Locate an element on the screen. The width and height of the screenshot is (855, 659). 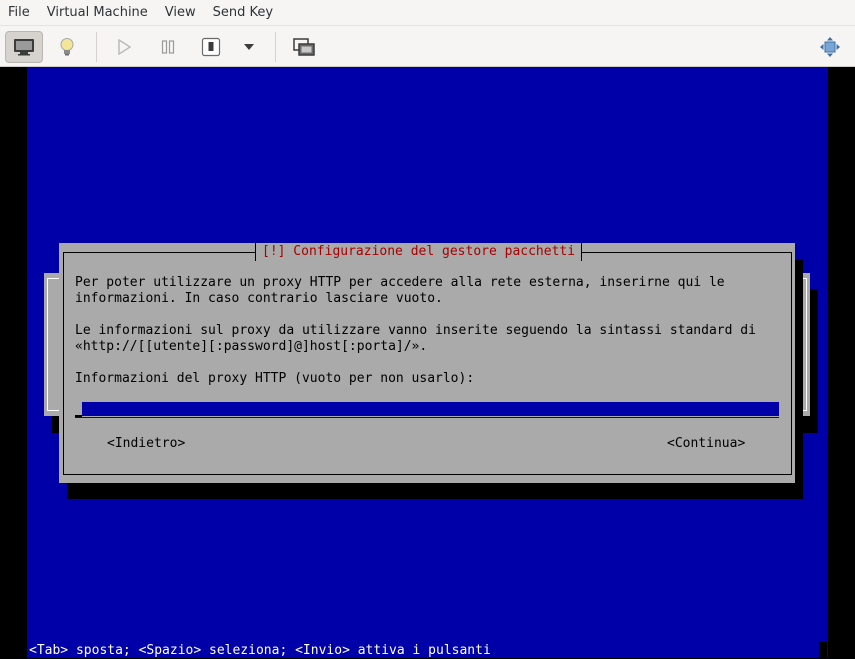
menubar: File Virtual Machine View Send Key is located at coordinates (427, 12).